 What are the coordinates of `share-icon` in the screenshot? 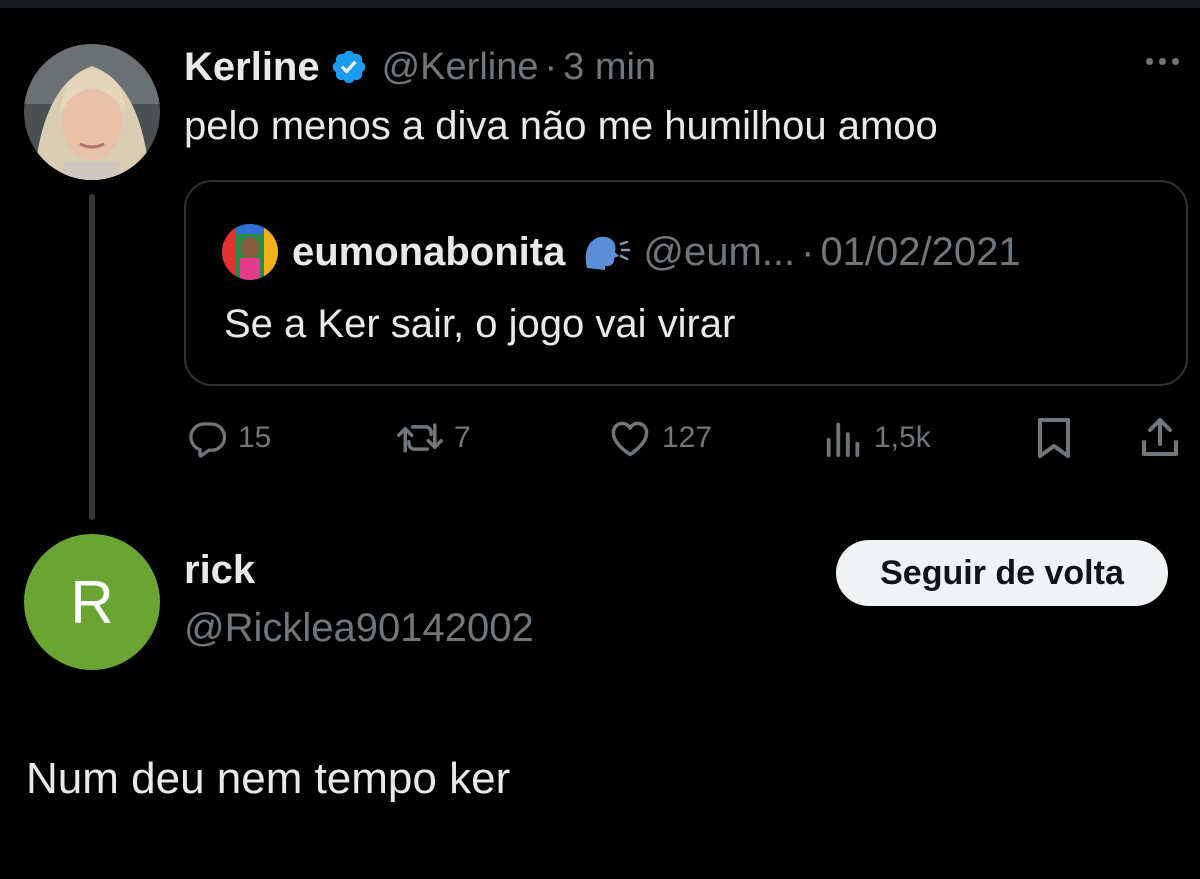 It's located at (1160, 438).